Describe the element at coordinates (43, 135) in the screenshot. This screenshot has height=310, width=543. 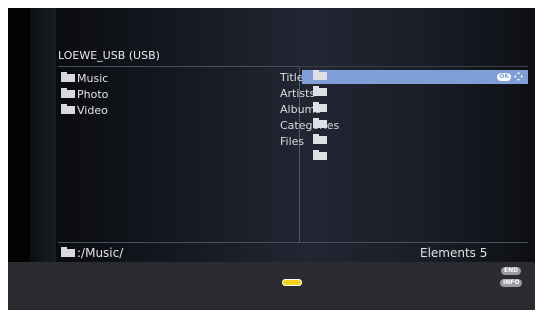
I see `left-panel-band` at that location.